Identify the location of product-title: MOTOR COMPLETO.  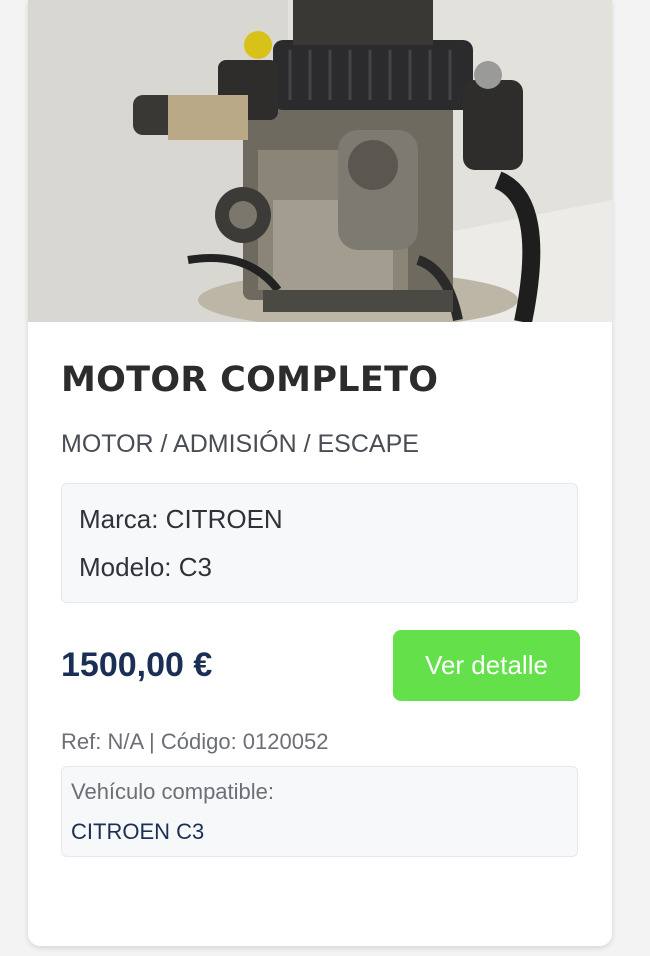
(250, 380).